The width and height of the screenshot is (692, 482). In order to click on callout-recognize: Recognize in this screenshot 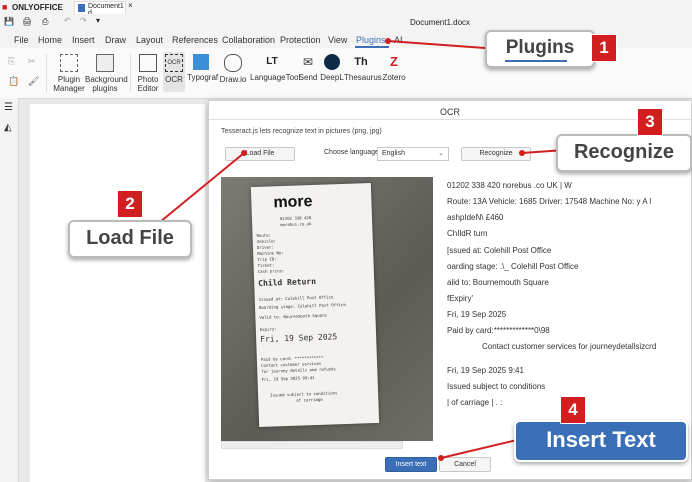, I will do `click(624, 153)`.